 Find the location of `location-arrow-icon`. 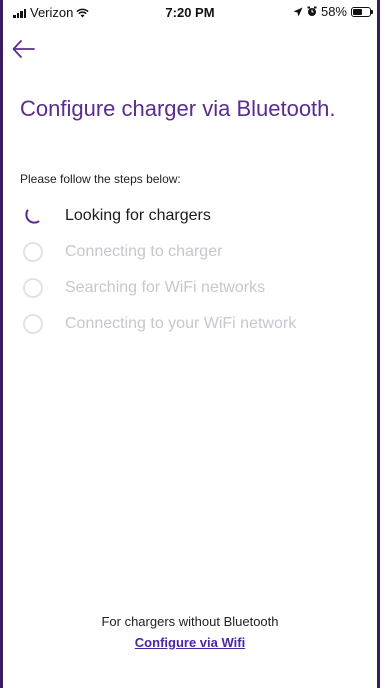

location-arrow-icon is located at coordinates (298, 11).